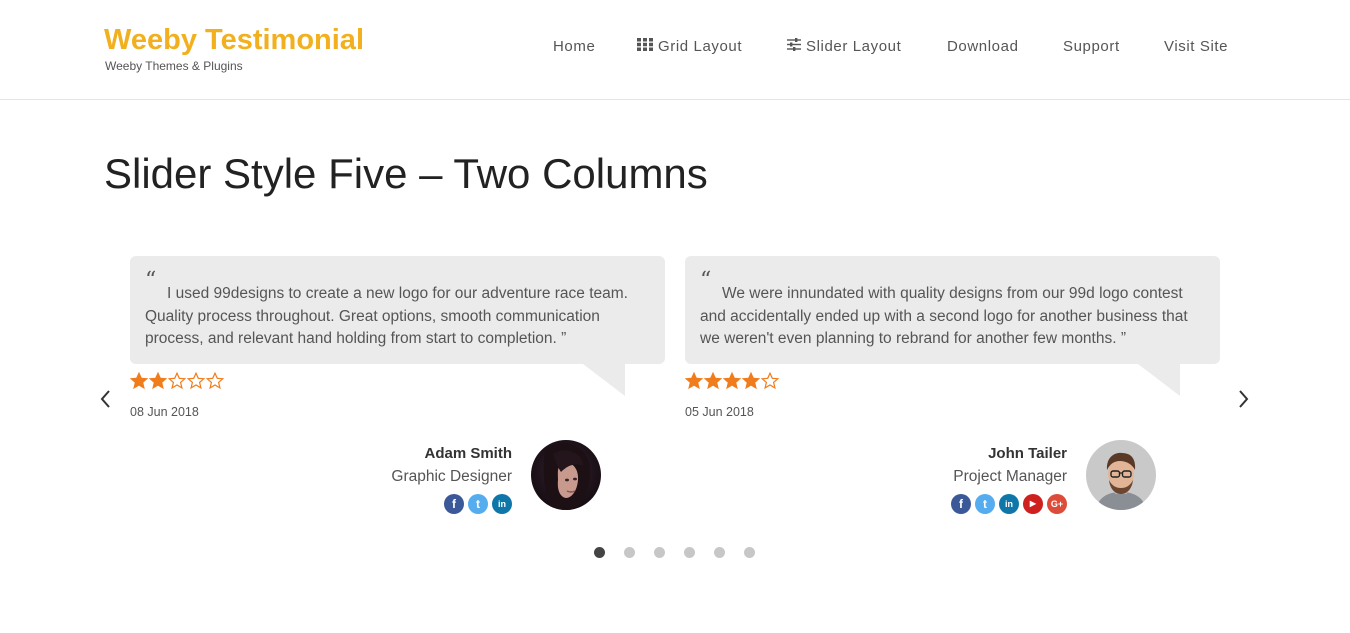 The width and height of the screenshot is (1350, 633). Describe the element at coordinates (719, 412) in the screenshot. I see `testimonial-date: 05 Jun 2018` at that location.